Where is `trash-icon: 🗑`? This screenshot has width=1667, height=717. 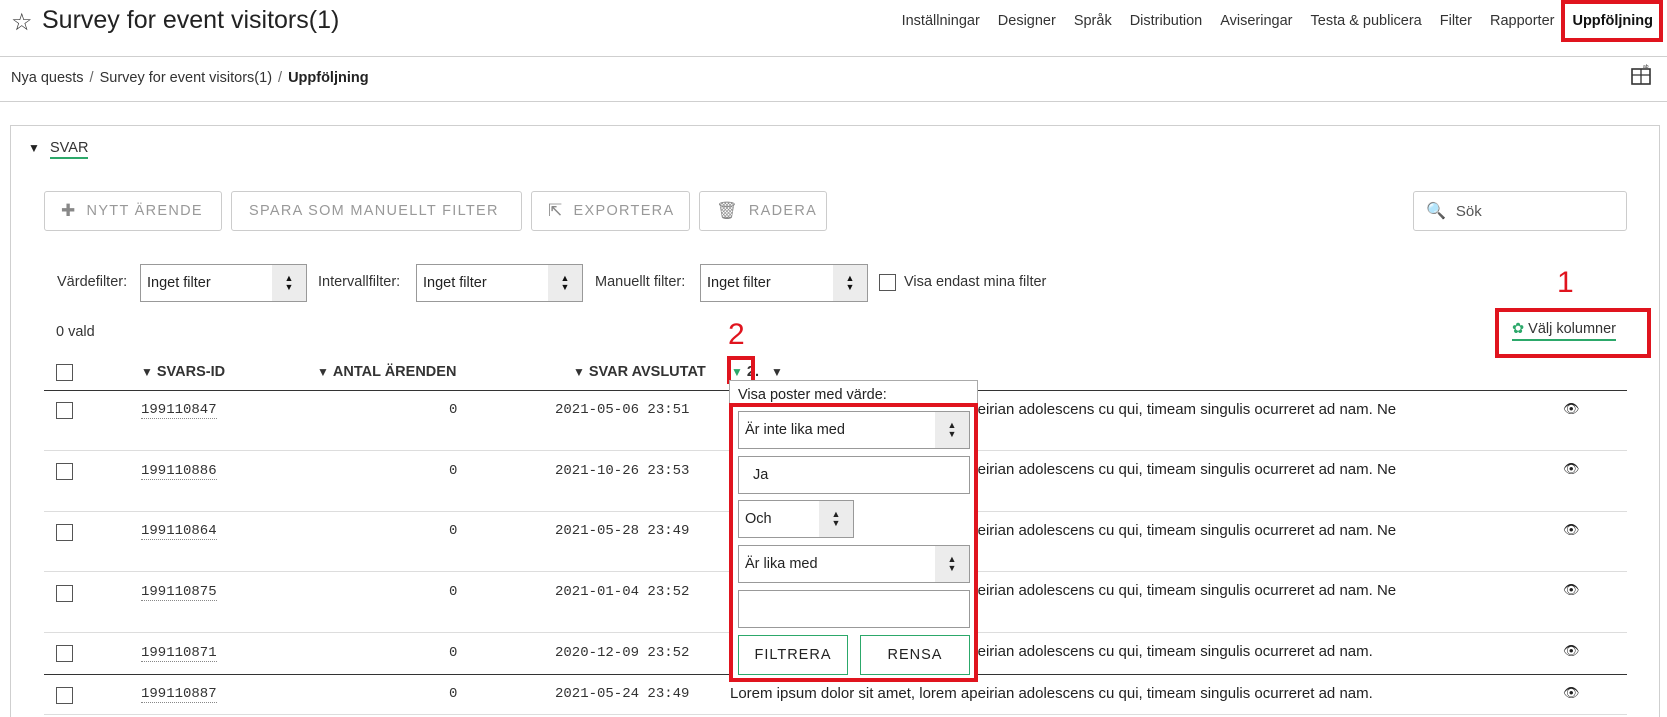
trash-icon: 🗑 is located at coordinates (727, 210).